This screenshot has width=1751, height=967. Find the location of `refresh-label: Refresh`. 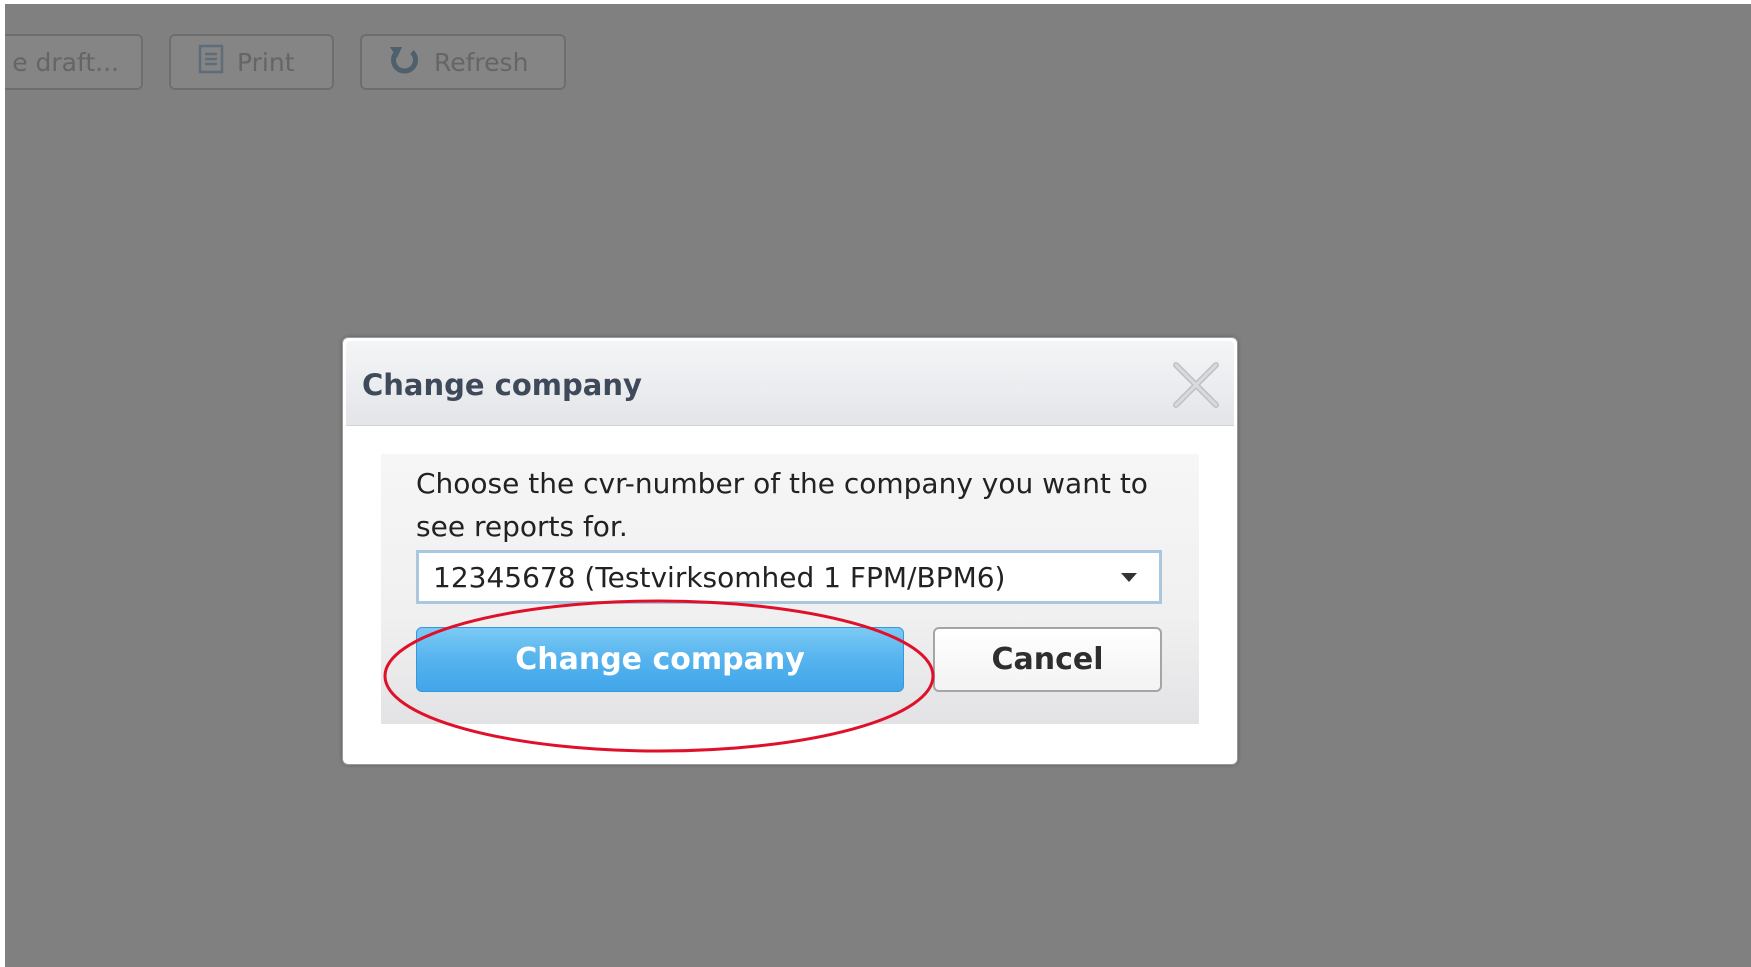

refresh-label: Refresh is located at coordinates (481, 62).